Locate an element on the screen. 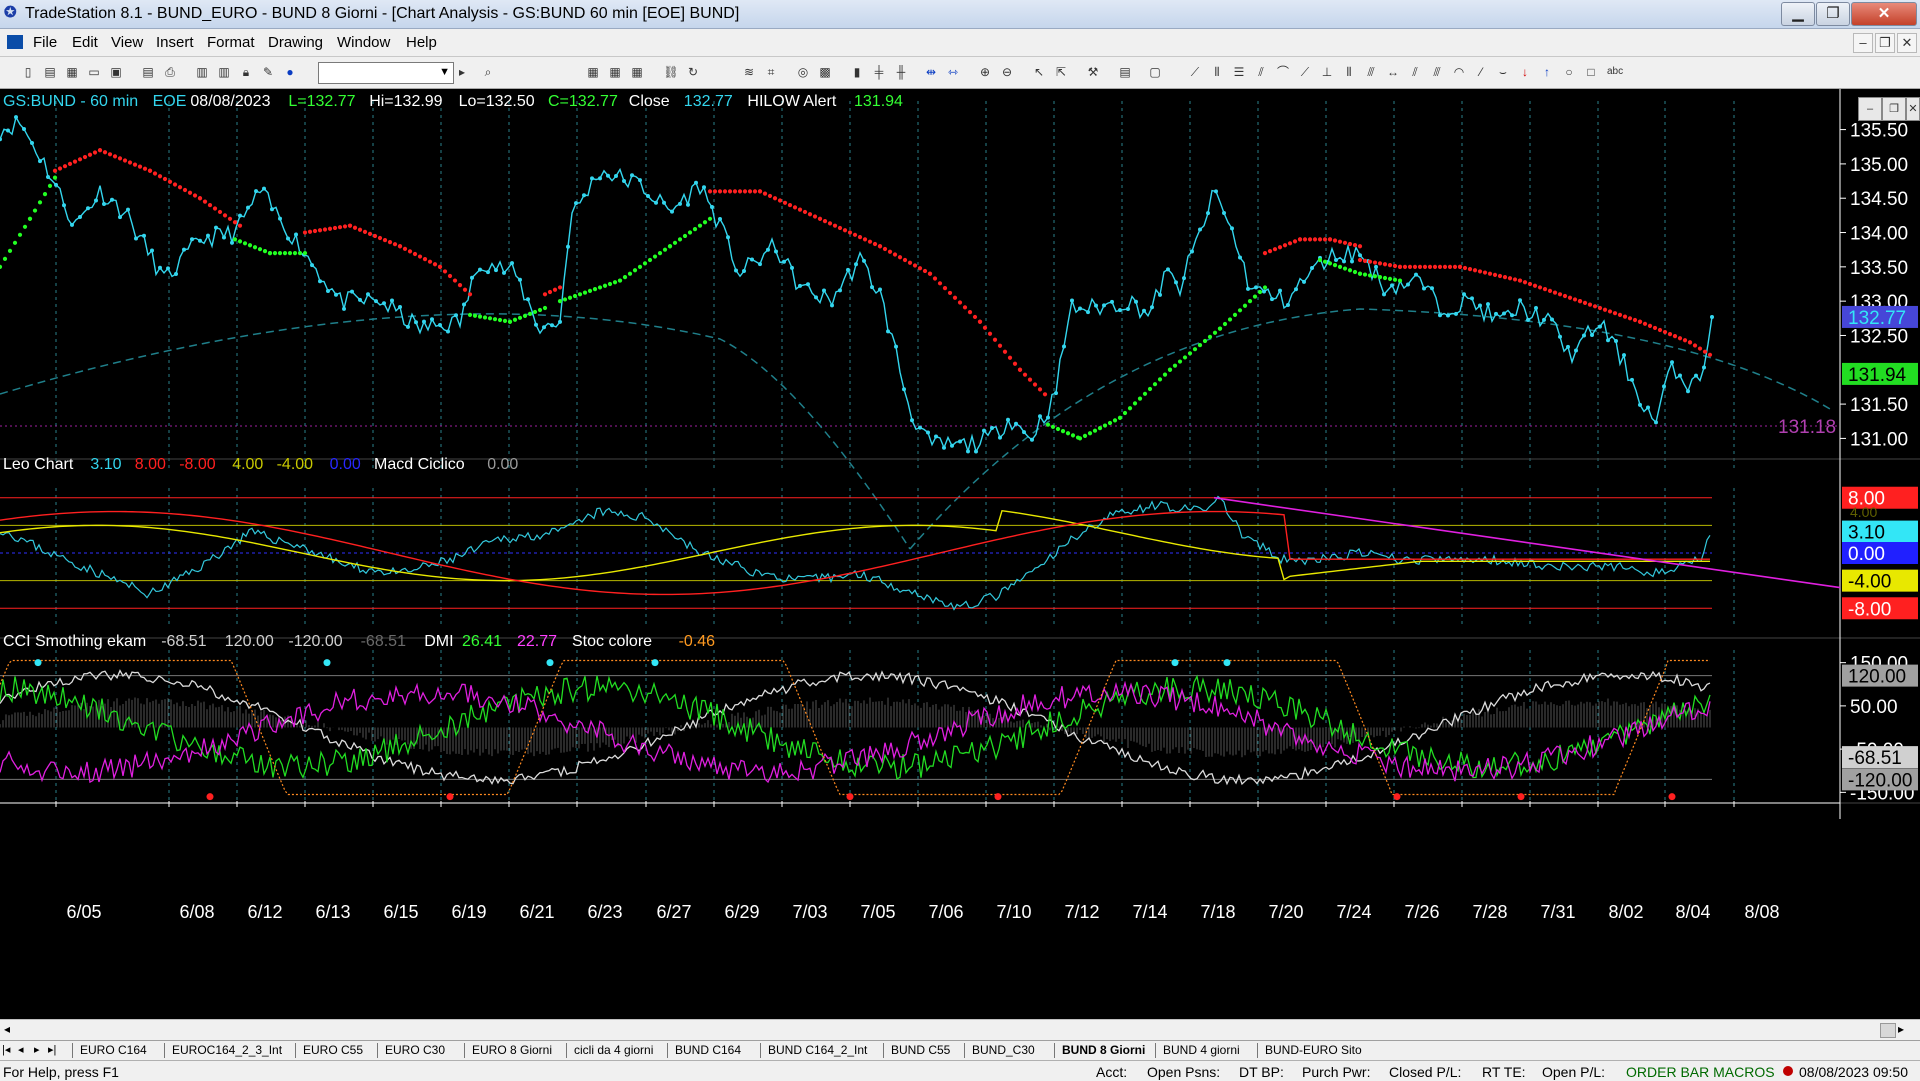 The width and height of the screenshot is (1920, 1081). grid-icon: ▦ is located at coordinates (593, 72).